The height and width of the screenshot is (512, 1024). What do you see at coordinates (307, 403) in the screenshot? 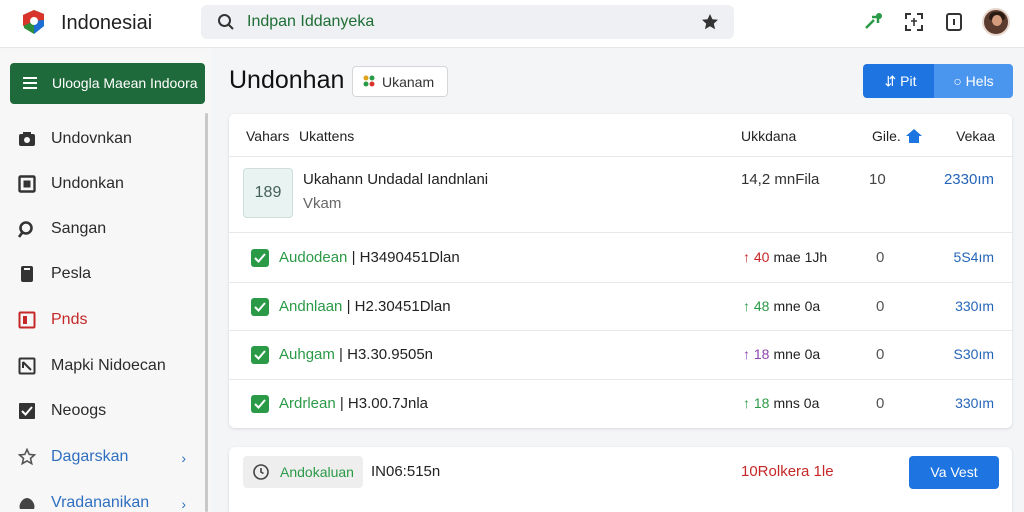
I see `row-name: Ardrlean` at bounding box center [307, 403].